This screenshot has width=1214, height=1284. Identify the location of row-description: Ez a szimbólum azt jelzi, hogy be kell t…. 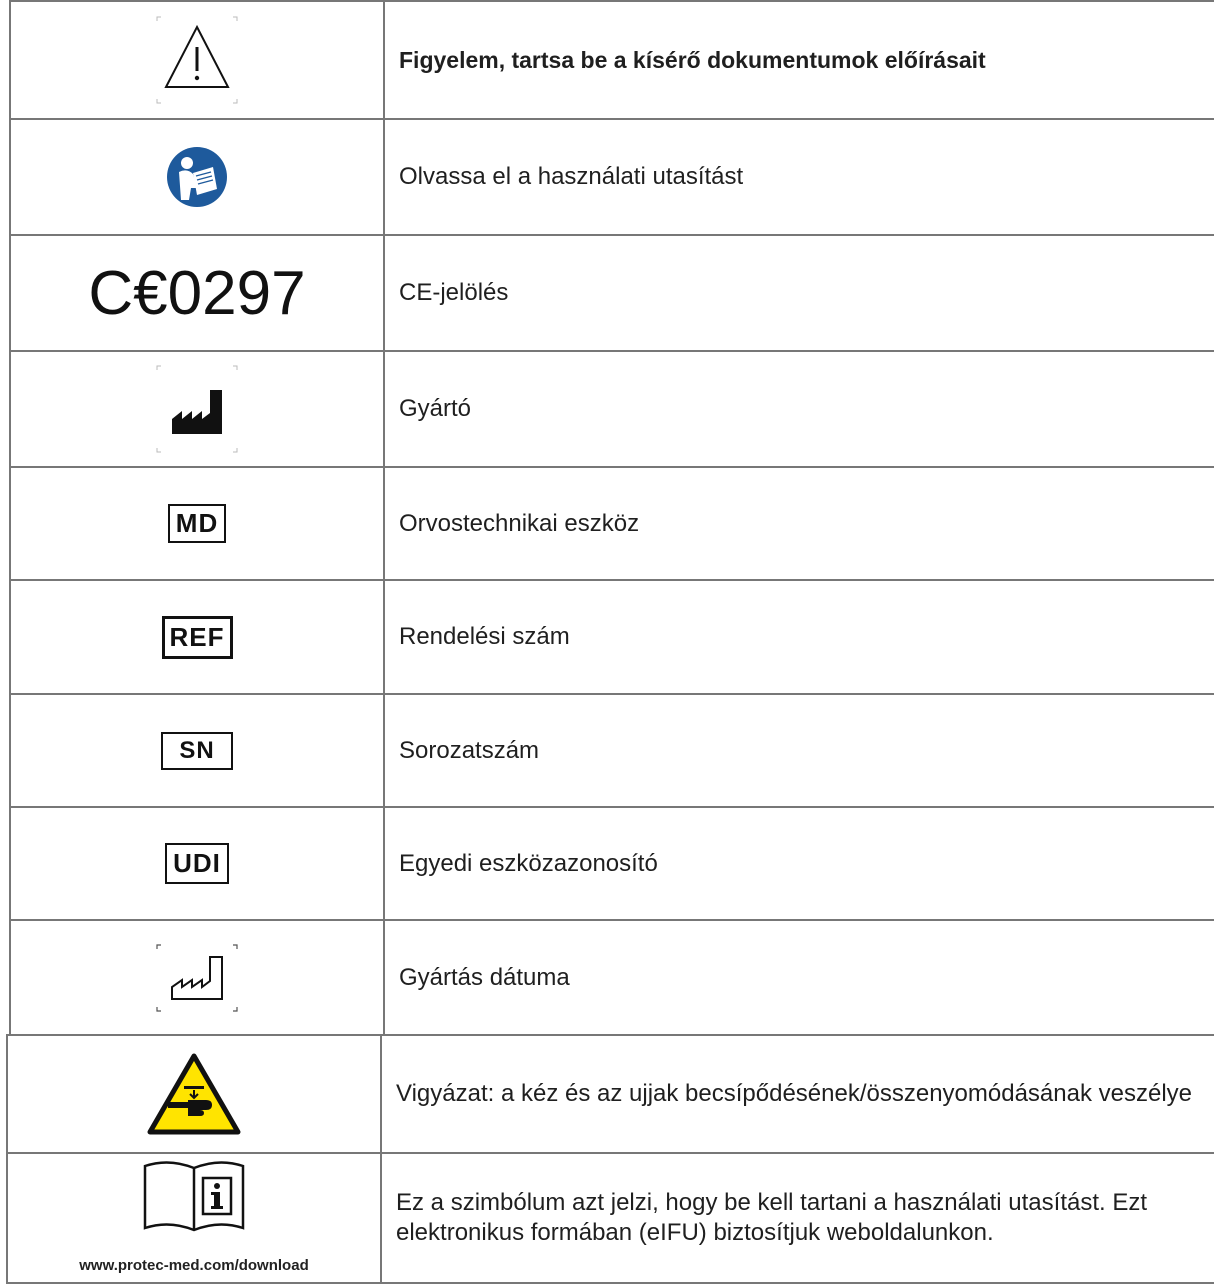
(772, 1217).